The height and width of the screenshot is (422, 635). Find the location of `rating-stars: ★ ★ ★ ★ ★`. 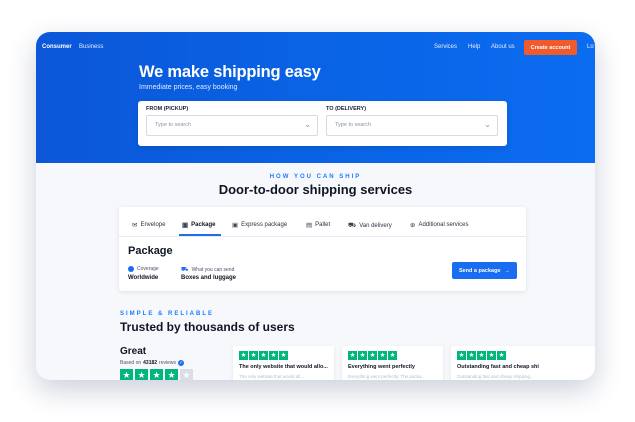

rating-stars: ★ ★ ★ ★ ★ is located at coordinates (156, 374).